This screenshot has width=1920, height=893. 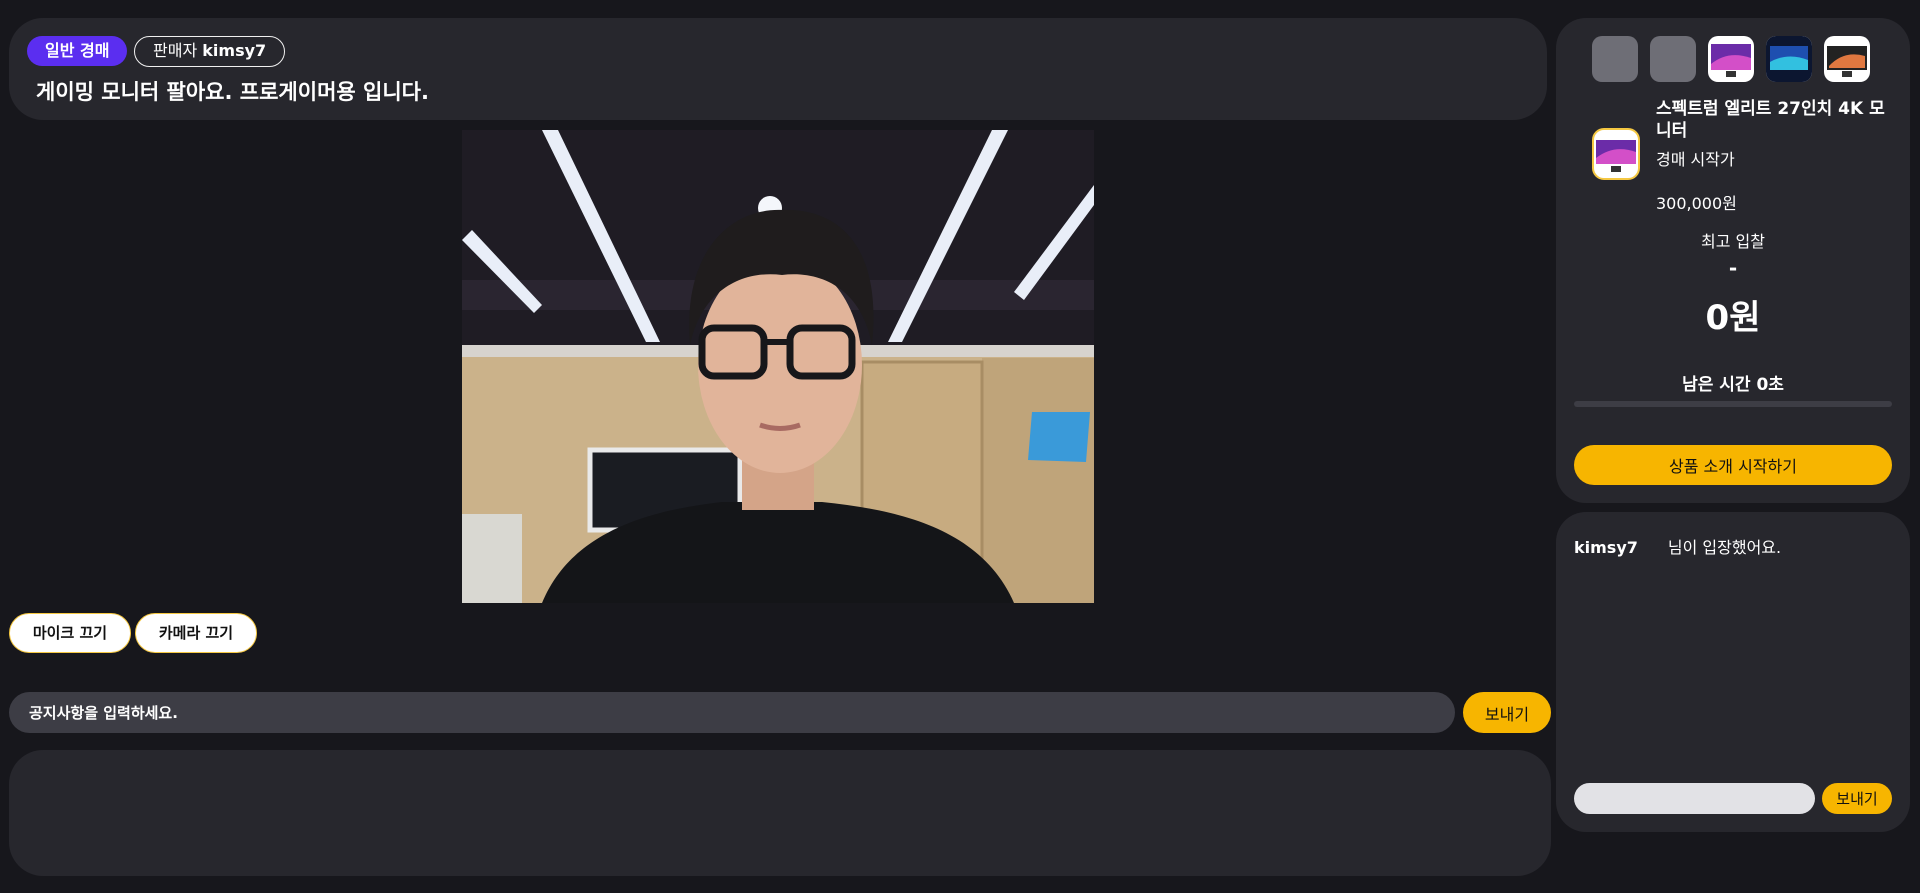 What do you see at coordinates (1696, 203) in the screenshot?
I see `start-price: 300,000원` at bounding box center [1696, 203].